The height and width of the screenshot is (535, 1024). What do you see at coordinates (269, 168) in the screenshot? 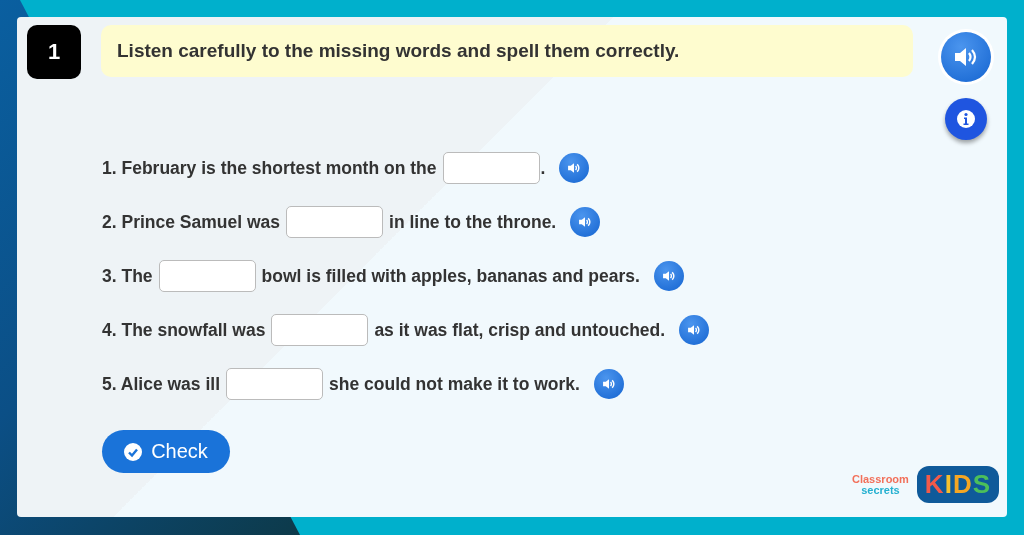
I see `sentence-text: 1. February is the shortest month on the` at bounding box center [269, 168].